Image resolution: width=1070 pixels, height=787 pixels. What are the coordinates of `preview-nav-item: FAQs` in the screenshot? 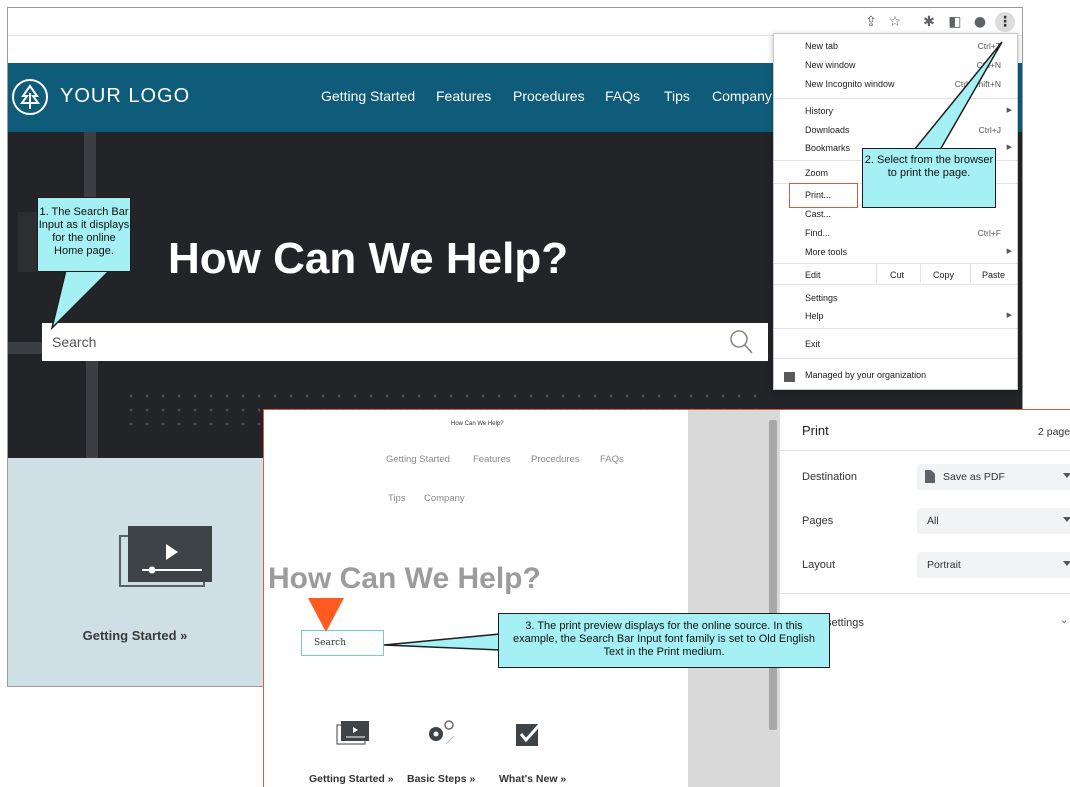 It's located at (612, 459).